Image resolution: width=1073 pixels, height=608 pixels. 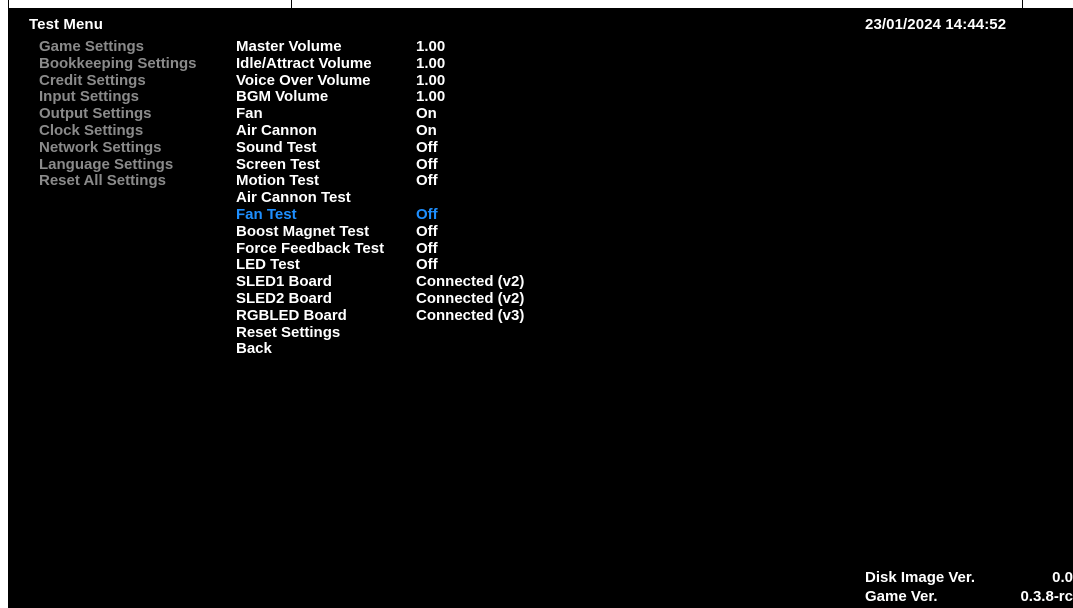 What do you see at coordinates (118, 81) in the screenshot?
I see `category-item-credit-settings: Credit Settings` at bounding box center [118, 81].